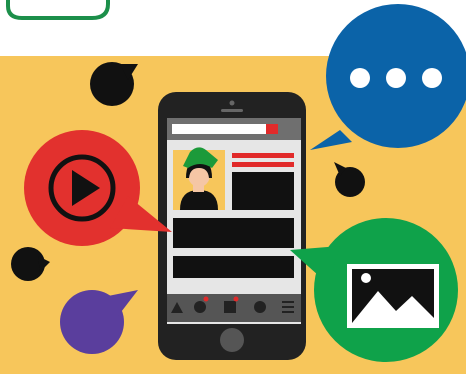 Image resolution: width=466 pixels, height=374 pixels. What do you see at coordinates (232, 340) in the screenshot?
I see `home-button` at bounding box center [232, 340].